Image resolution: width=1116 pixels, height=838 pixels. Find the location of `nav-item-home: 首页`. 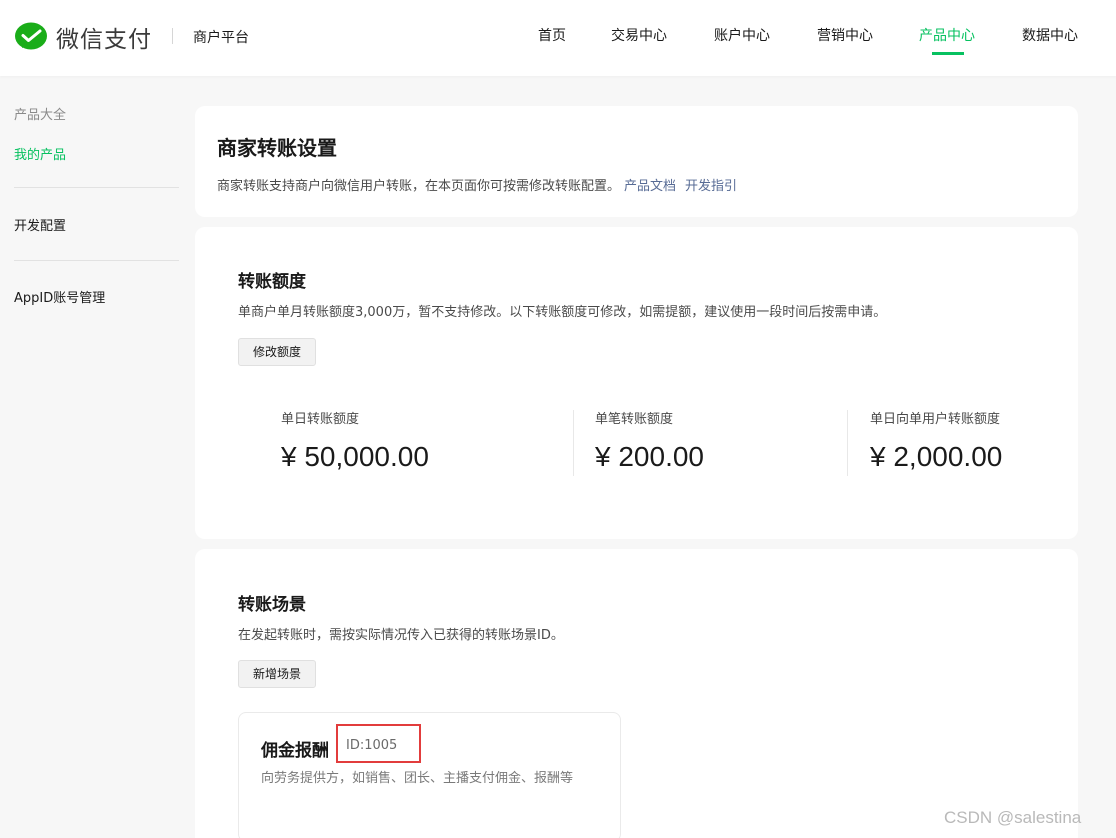

nav-item-home: 首页 is located at coordinates (552, 35).